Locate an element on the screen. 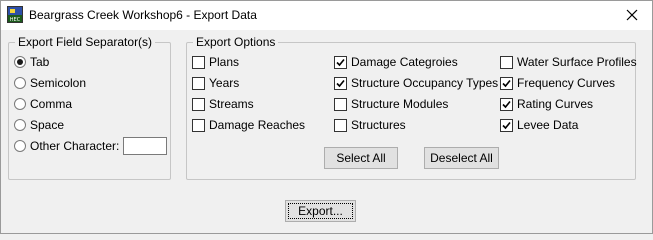 The height and width of the screenshot is (240, 653). checkbox-plans-box is located at coordinates (198, 62).